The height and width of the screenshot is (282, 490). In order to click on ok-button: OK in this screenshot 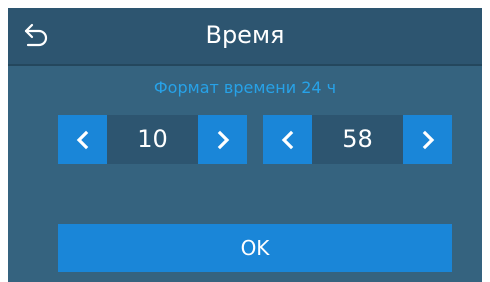, I will do `click(255, 248)`.